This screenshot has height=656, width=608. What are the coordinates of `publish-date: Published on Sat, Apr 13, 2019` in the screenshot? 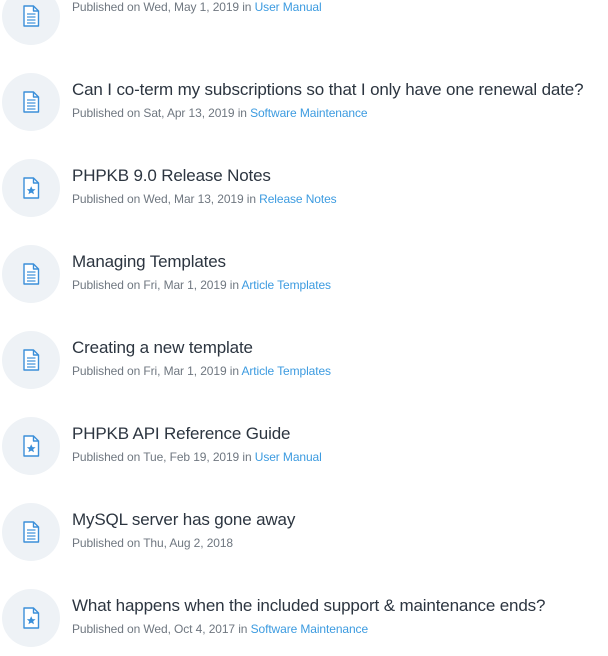 It's located at (153, 113).